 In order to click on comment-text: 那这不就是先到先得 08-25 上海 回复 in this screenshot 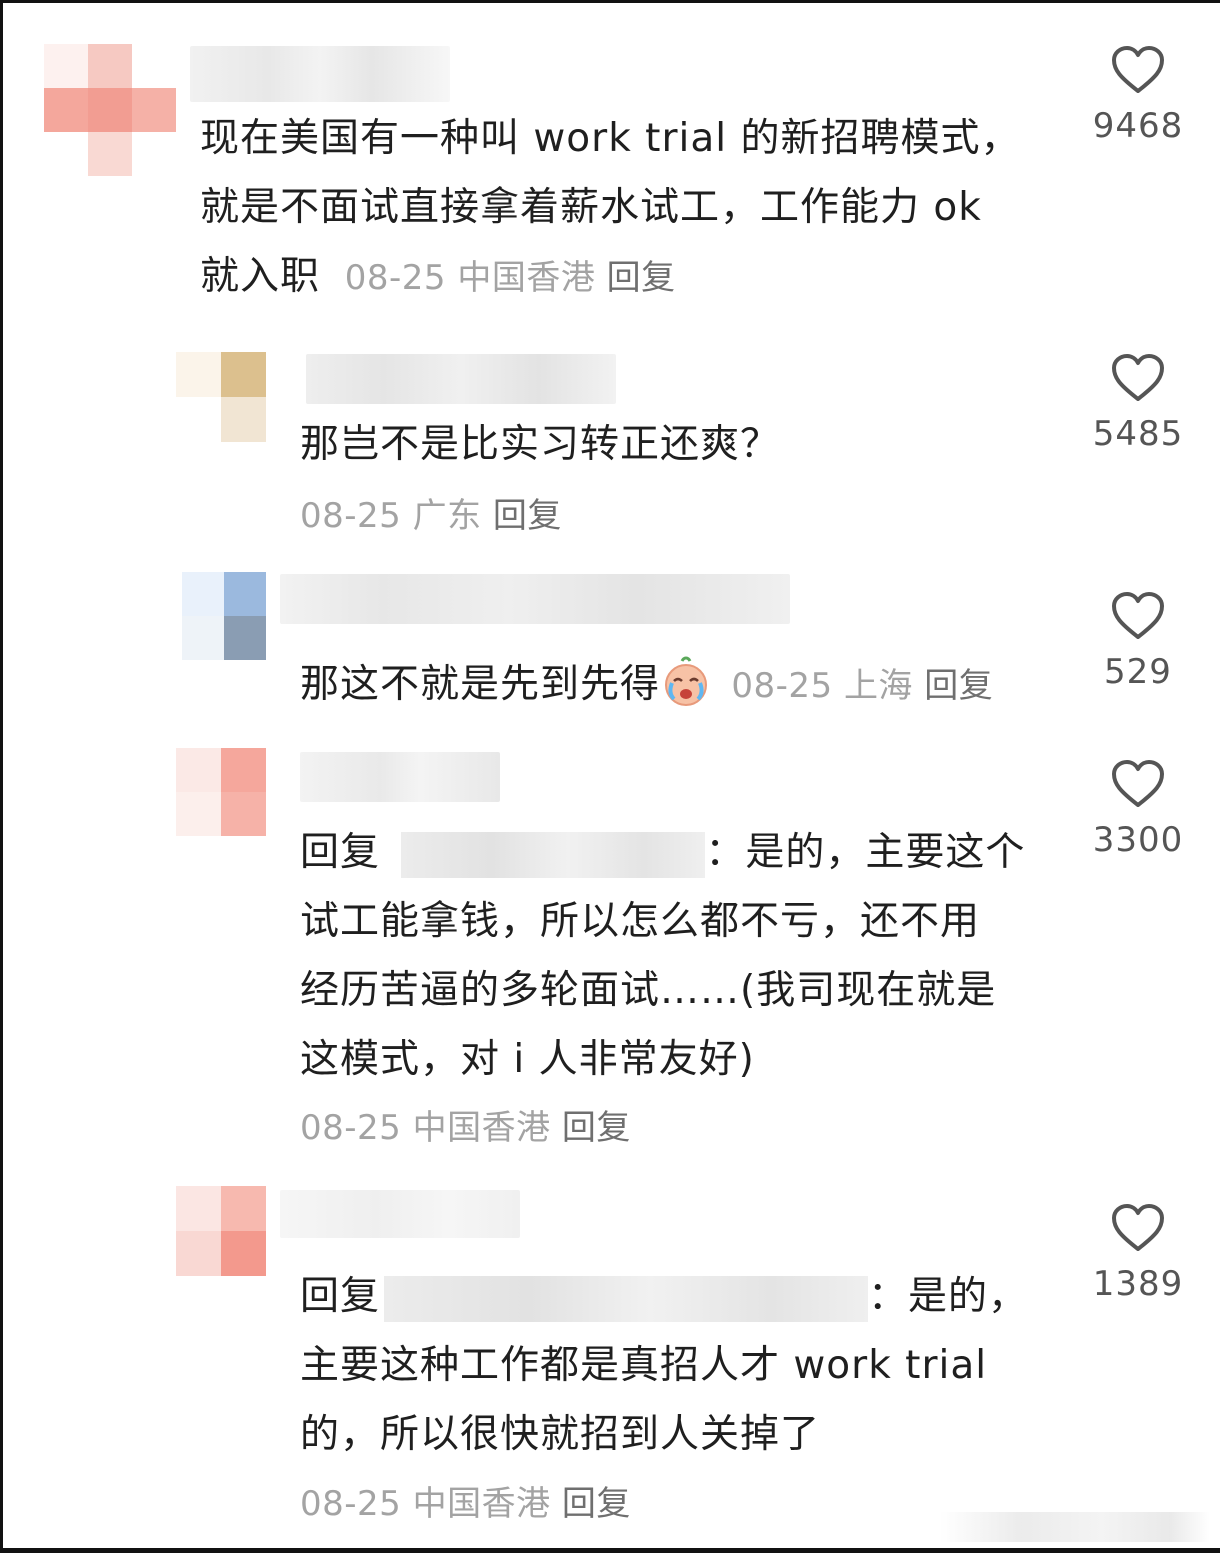, I will do `click(690, 685)`.